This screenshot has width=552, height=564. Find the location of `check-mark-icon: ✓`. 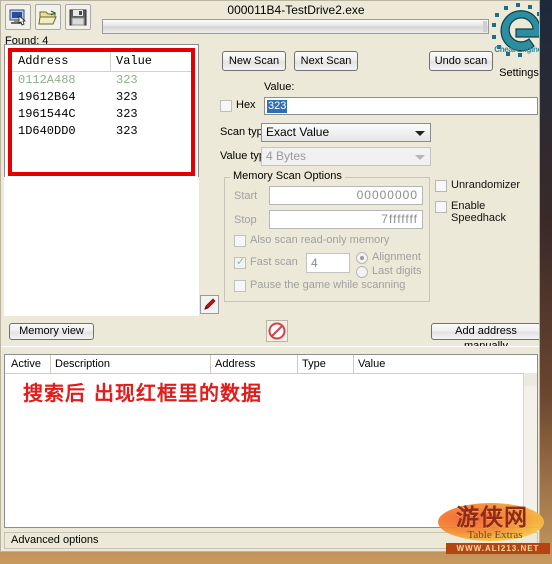

check-mark-icon: ✓ is located at coordinates (241, 262).